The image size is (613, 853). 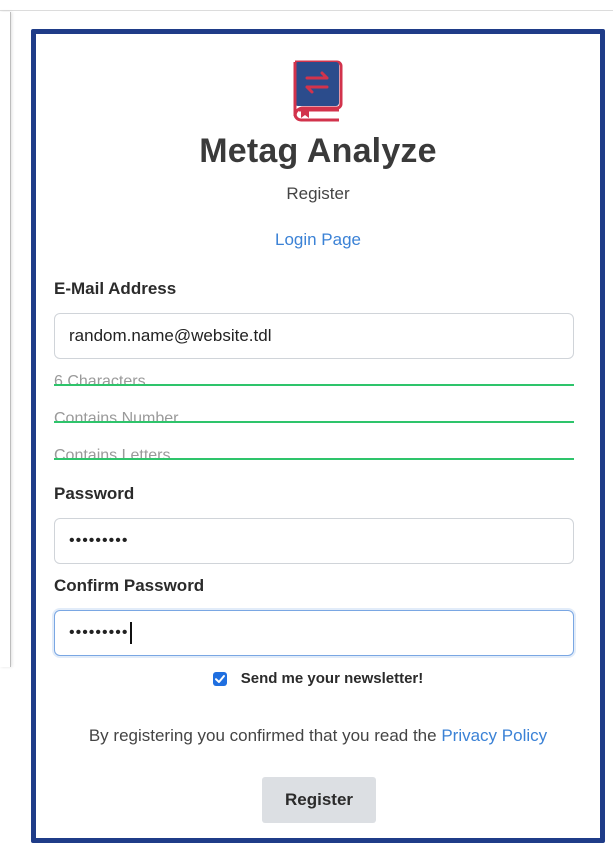 What do you see at coordinates (318, 90) in the screenshot?
I see `book-exchange-icon` at bounding box center [318, 90].